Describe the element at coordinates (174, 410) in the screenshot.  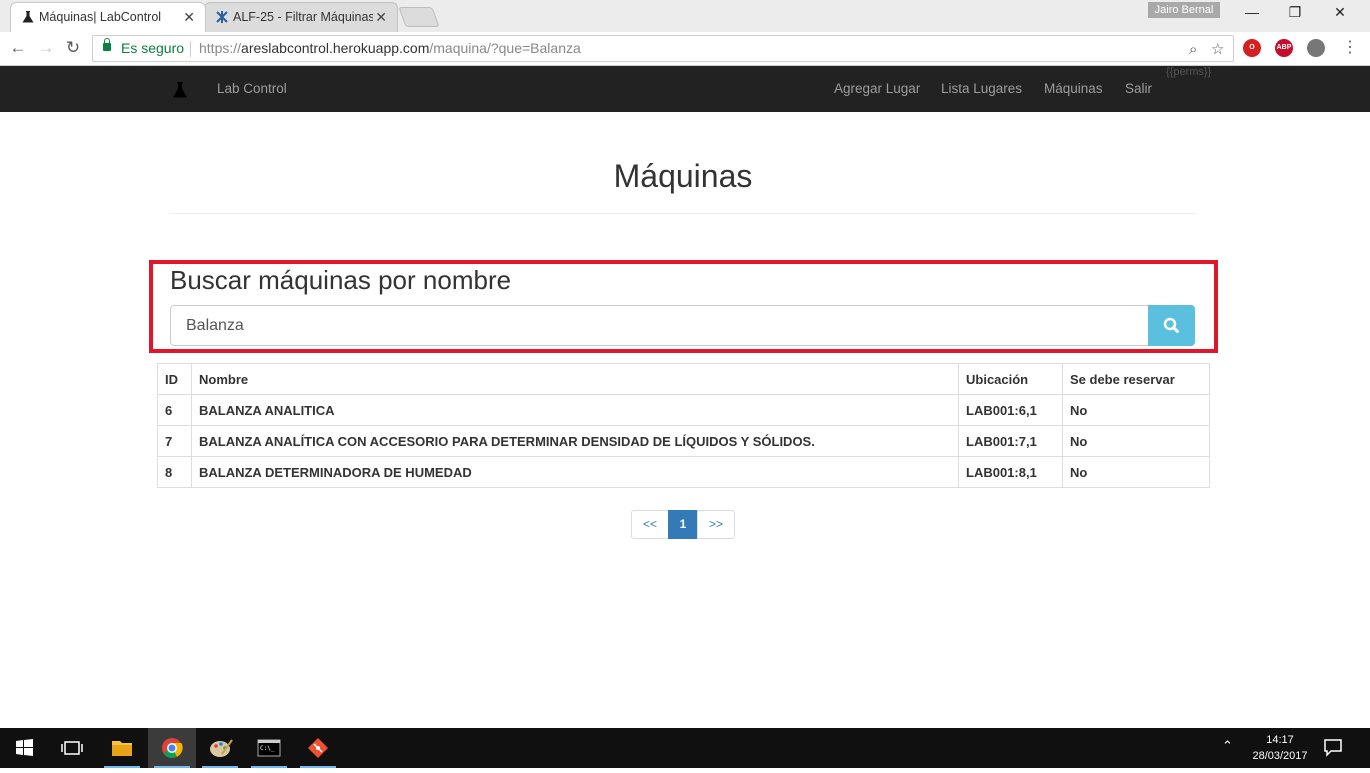
I see `cell-id: 6` at that location.